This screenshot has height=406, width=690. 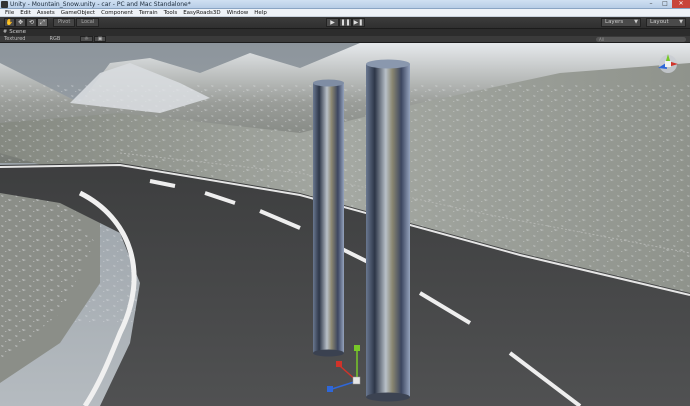 What do you see at coordinates (345, 39) in the screenshot?
I see `scene-view-header: Textured RGB ☼ ▣ All` at bounding box center [345, 39].